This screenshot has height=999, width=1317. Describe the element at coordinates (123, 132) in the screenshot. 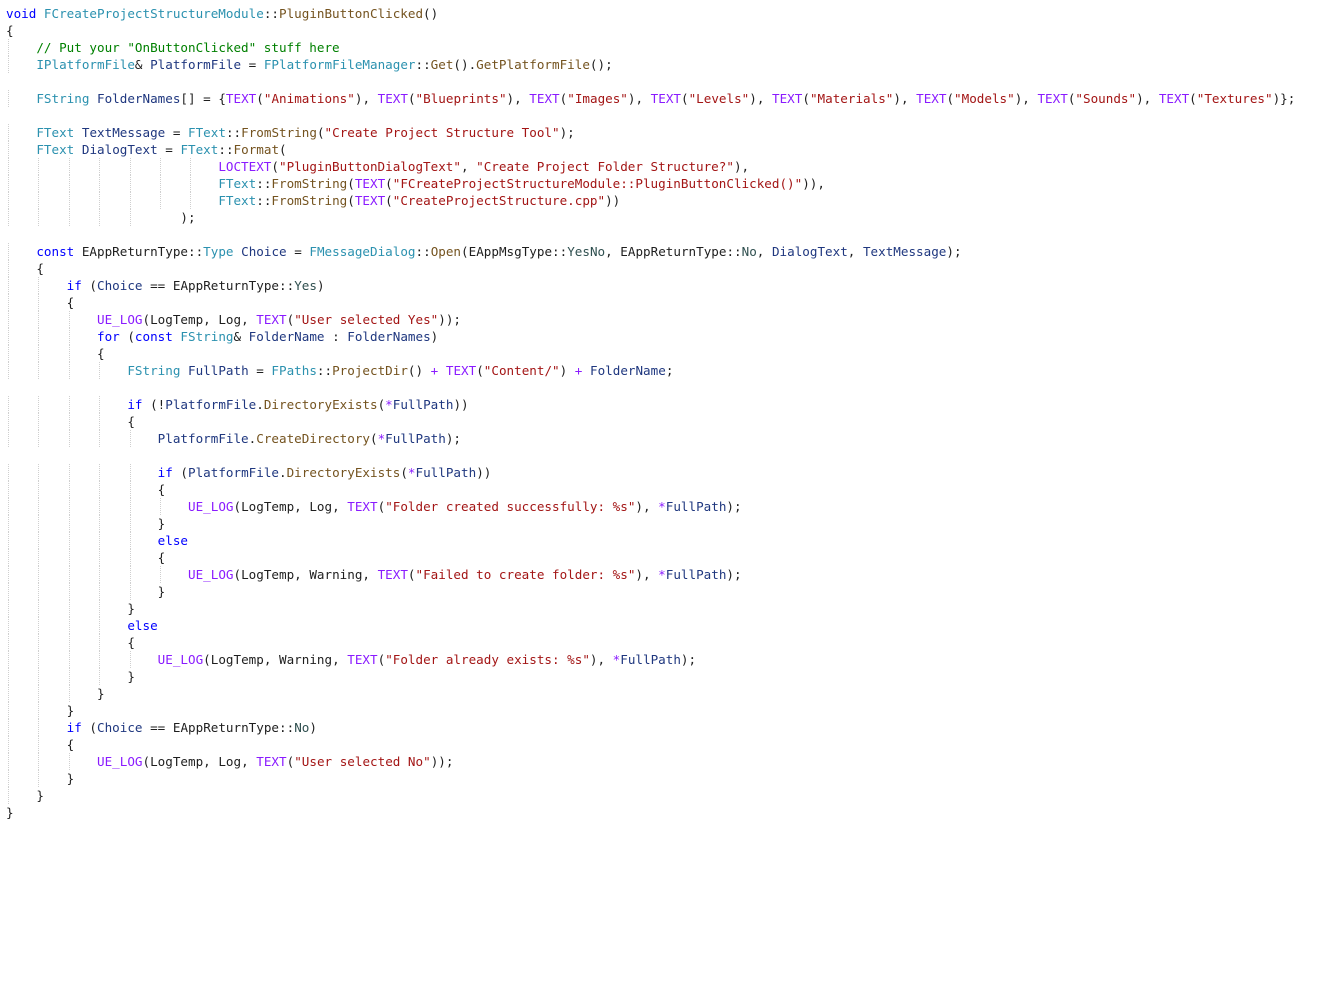

I see `code-token: TextMessage` at that location.